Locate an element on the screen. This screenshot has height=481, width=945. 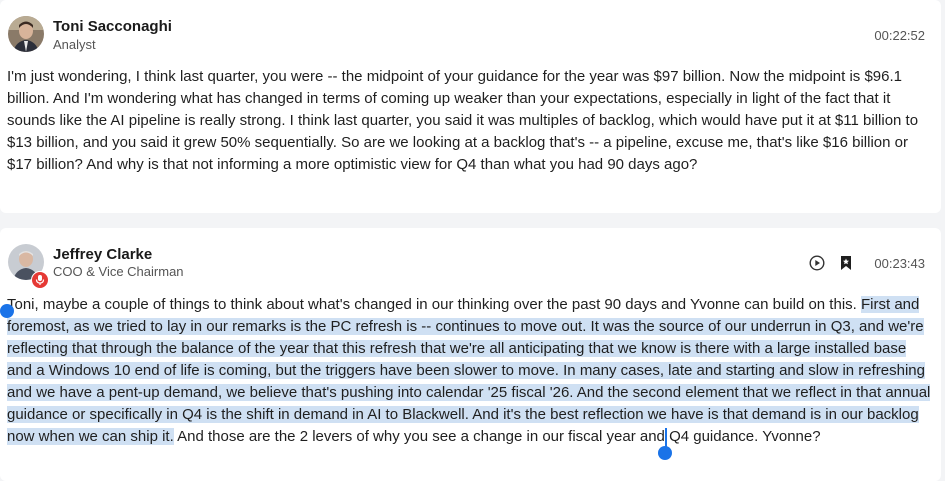
selection-end-caret is located at coordinates (666, 438).